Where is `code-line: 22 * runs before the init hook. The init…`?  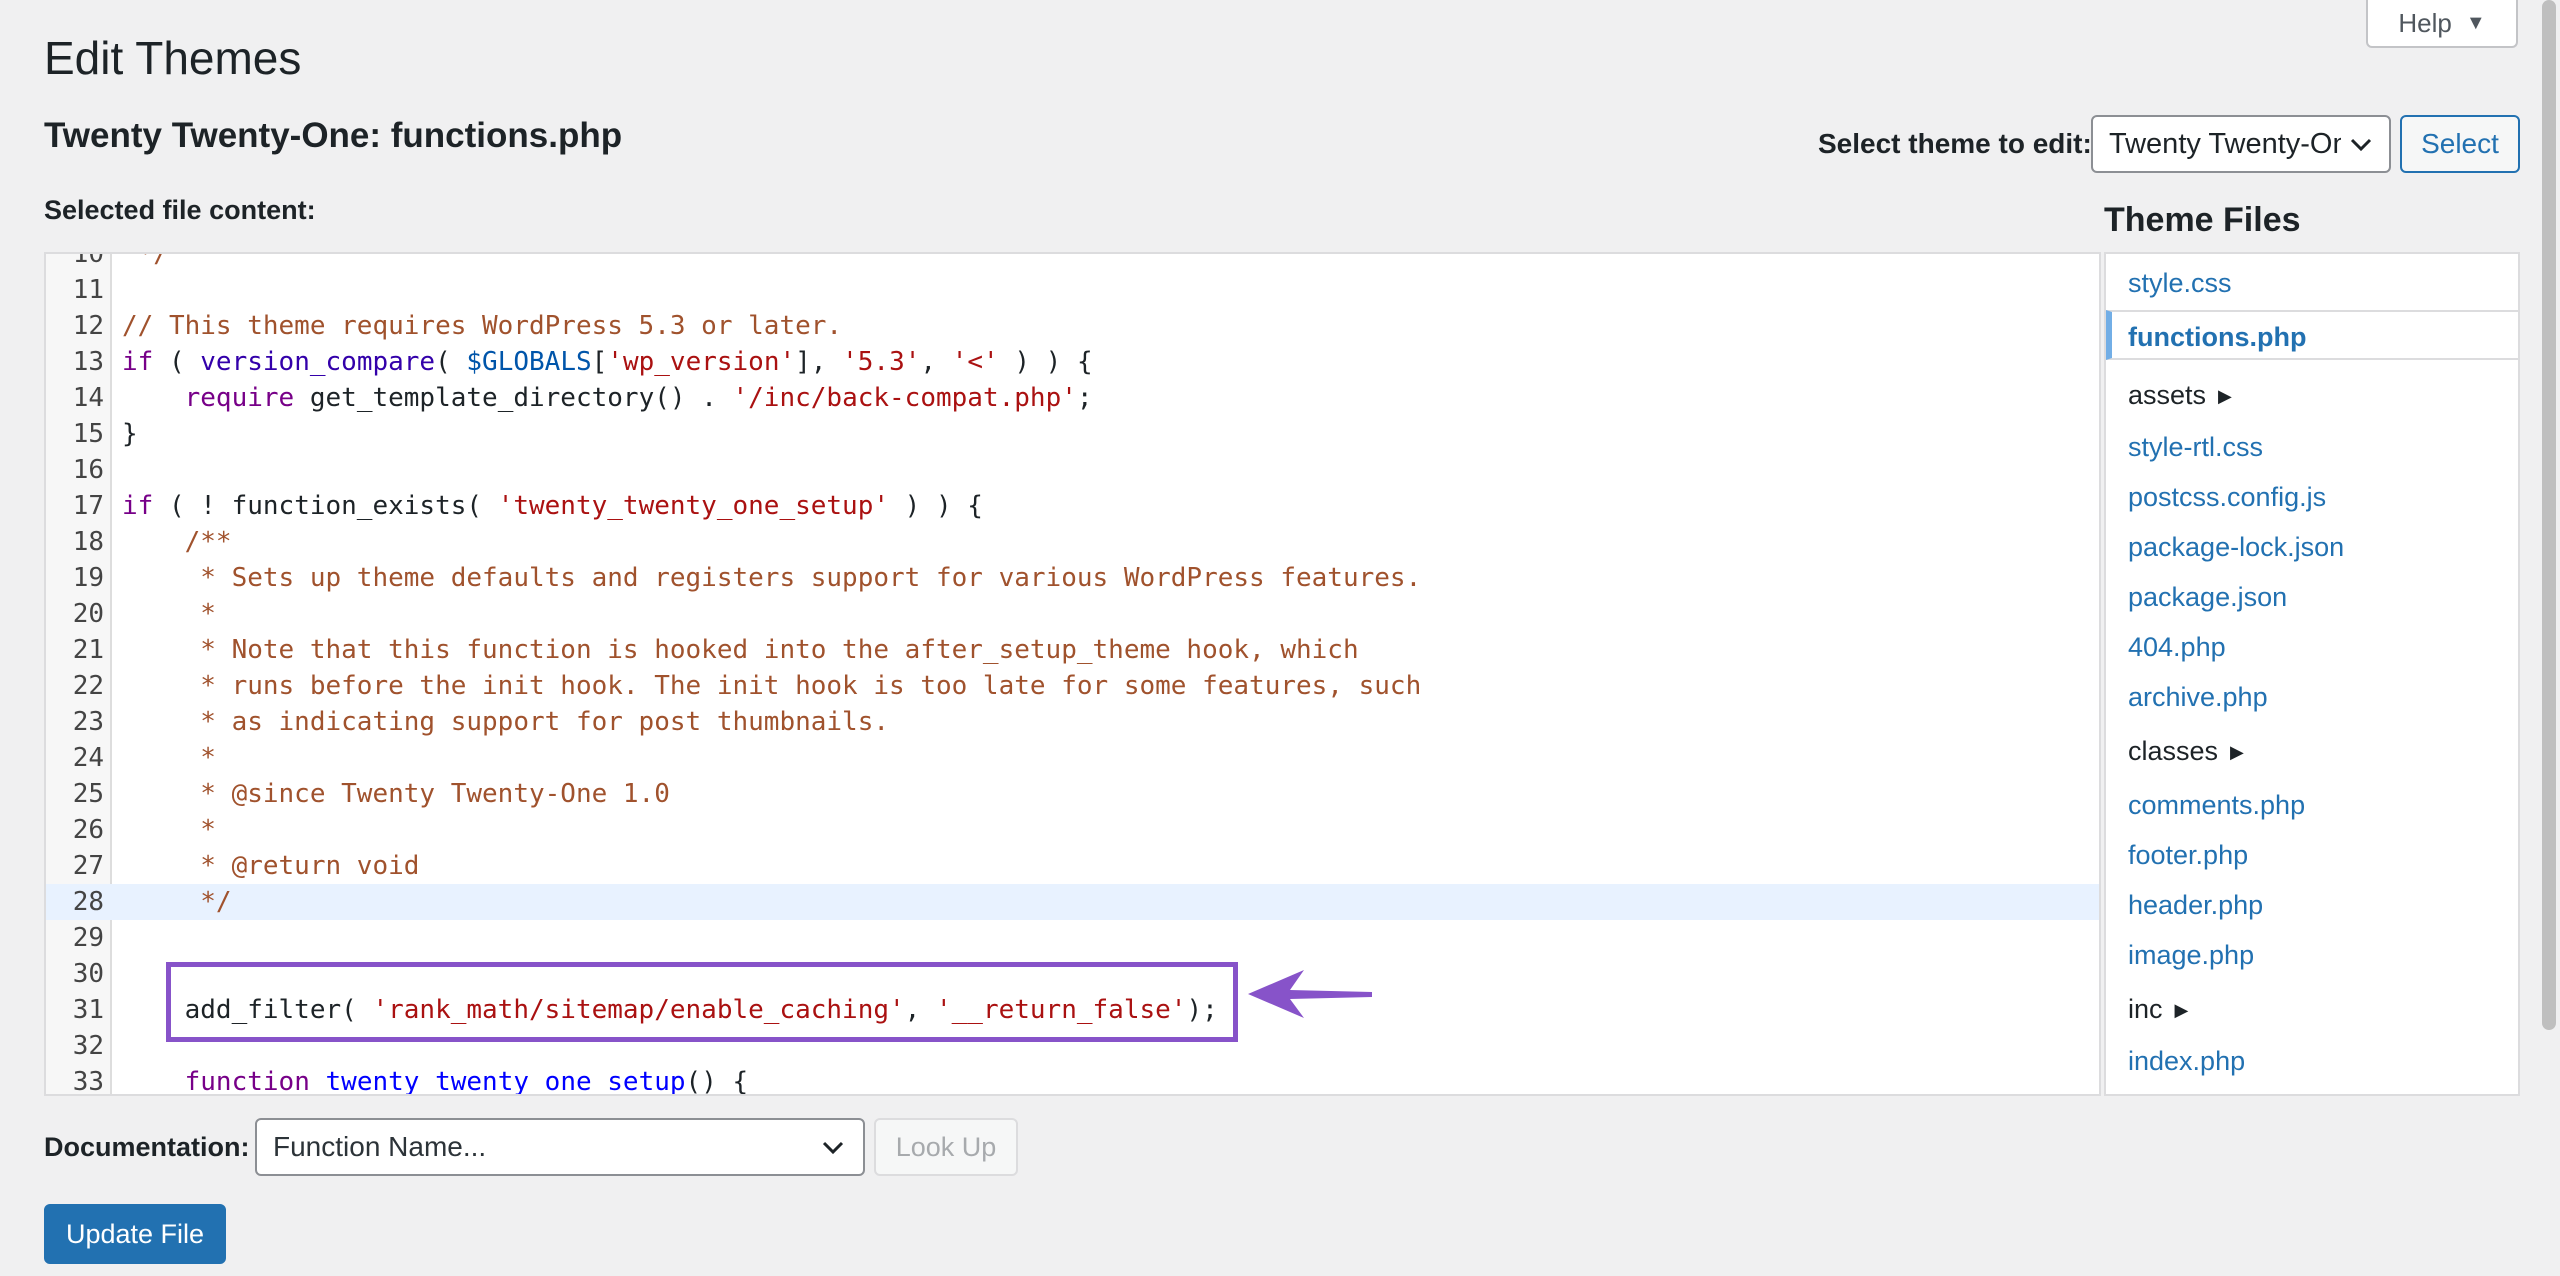 code-line: 22 * runs before the init hook. The init… is located at coordinates (1072, 686).